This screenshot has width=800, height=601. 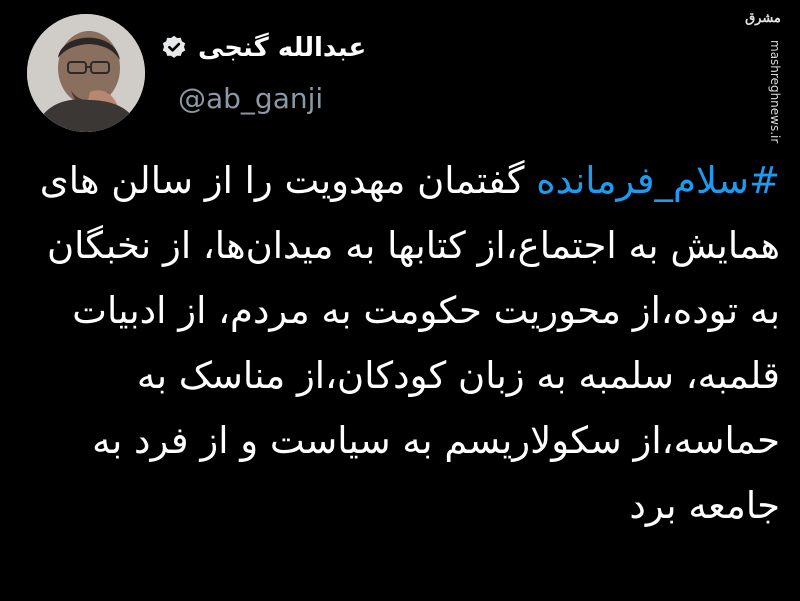 I want to click on watermark: مشرق mashreghnews.ir, so click(x=763, y=77).